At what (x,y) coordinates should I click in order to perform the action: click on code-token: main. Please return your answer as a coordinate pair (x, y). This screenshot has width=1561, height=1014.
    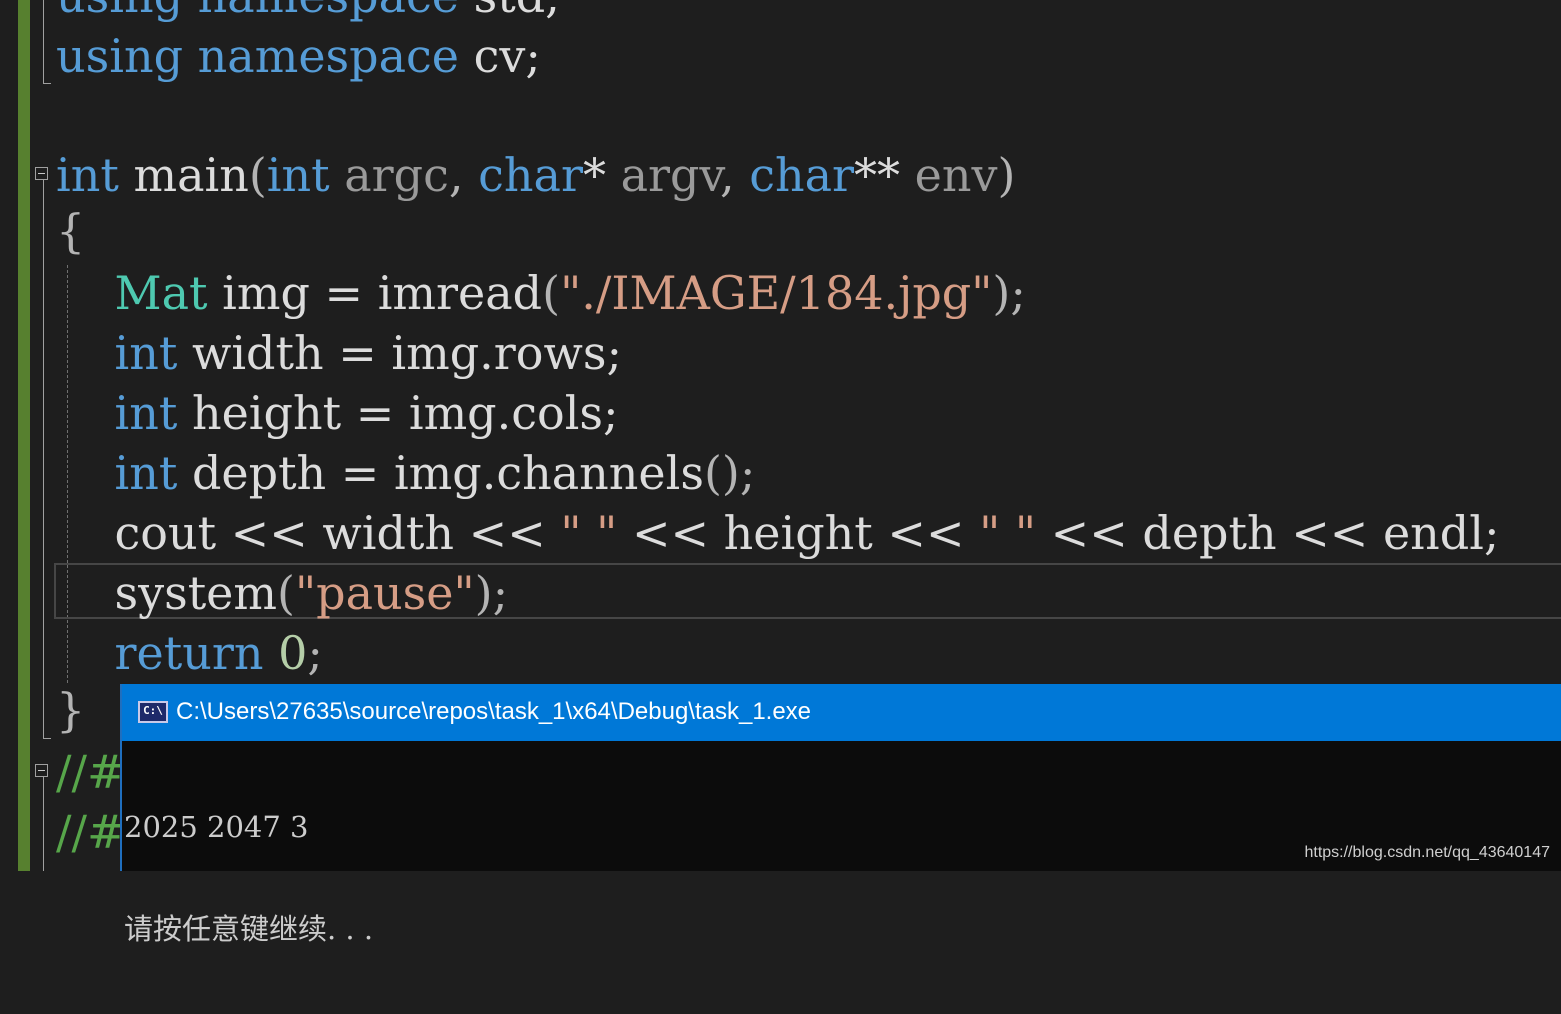
    Looking at the image, I should click on (183, 175).